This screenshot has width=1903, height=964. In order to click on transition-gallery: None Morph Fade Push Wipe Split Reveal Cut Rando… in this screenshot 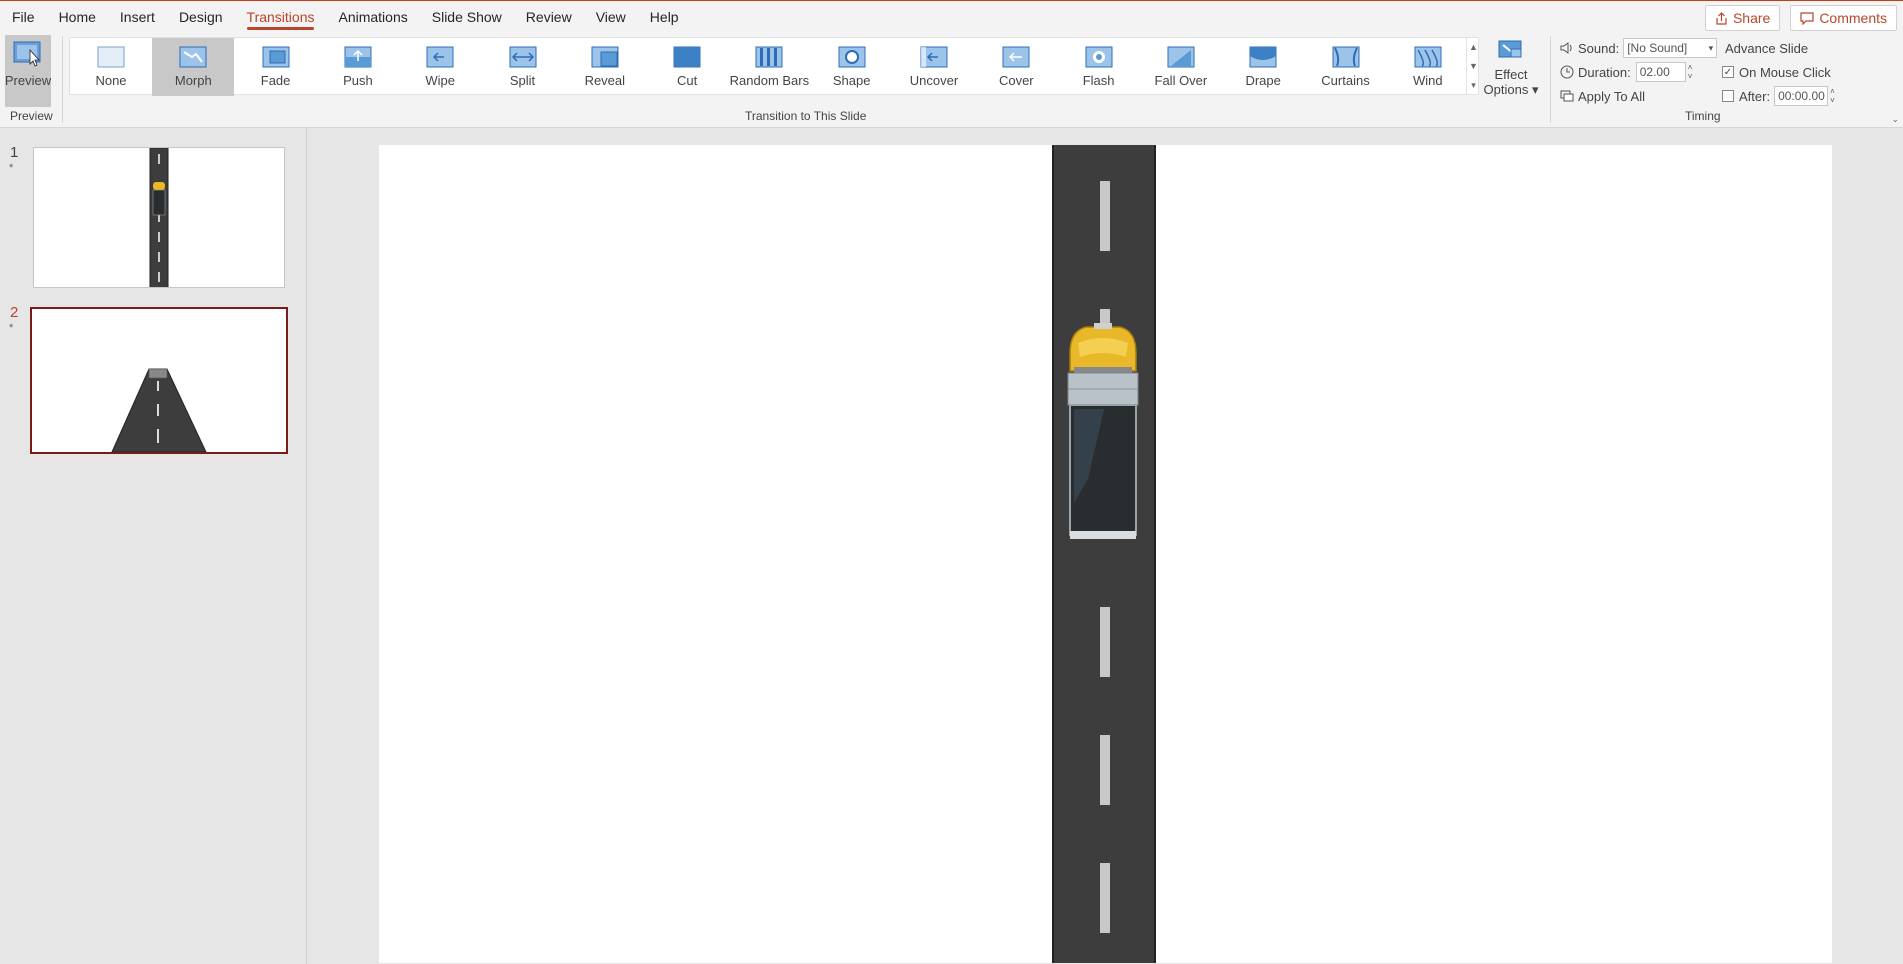, I will do `click(774, 66)`.